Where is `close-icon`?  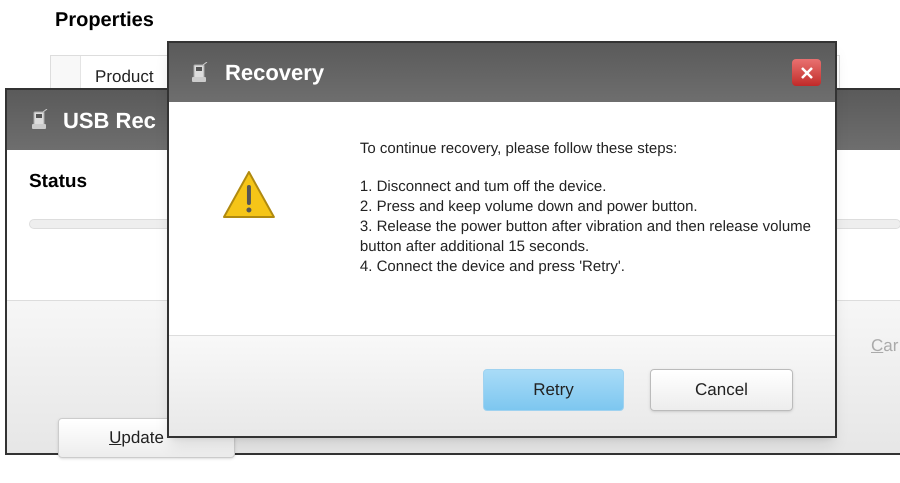 close-icon is located at coordinates (806, 72).